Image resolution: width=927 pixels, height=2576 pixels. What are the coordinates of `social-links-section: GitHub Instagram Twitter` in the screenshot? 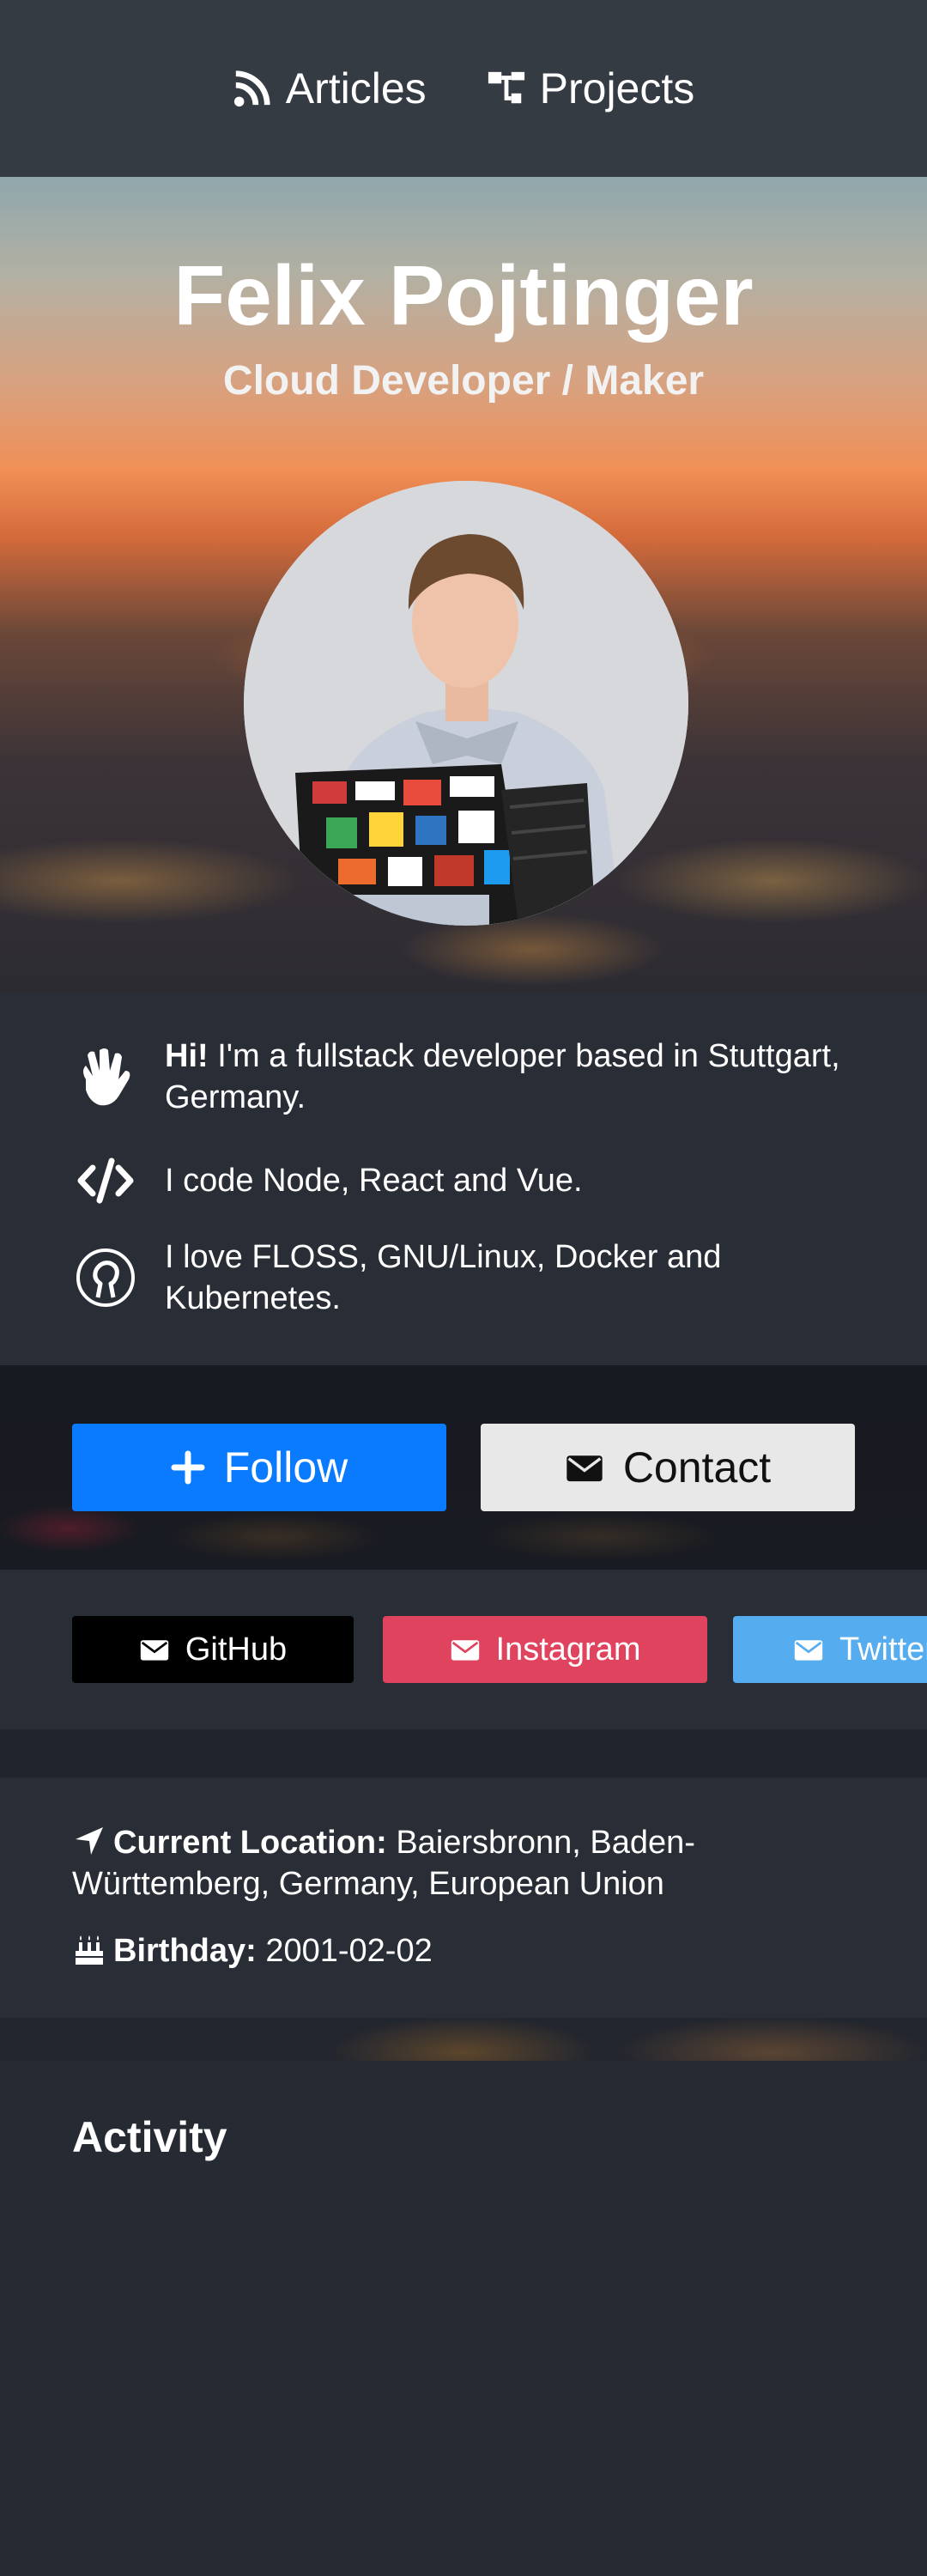 It's located at (463, 1649).